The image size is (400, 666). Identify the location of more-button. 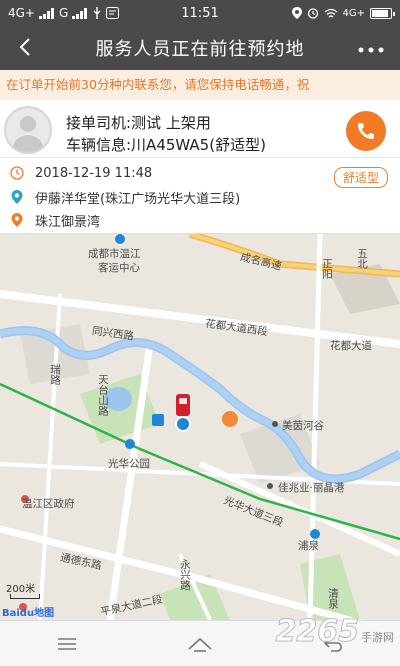
(371, 46).